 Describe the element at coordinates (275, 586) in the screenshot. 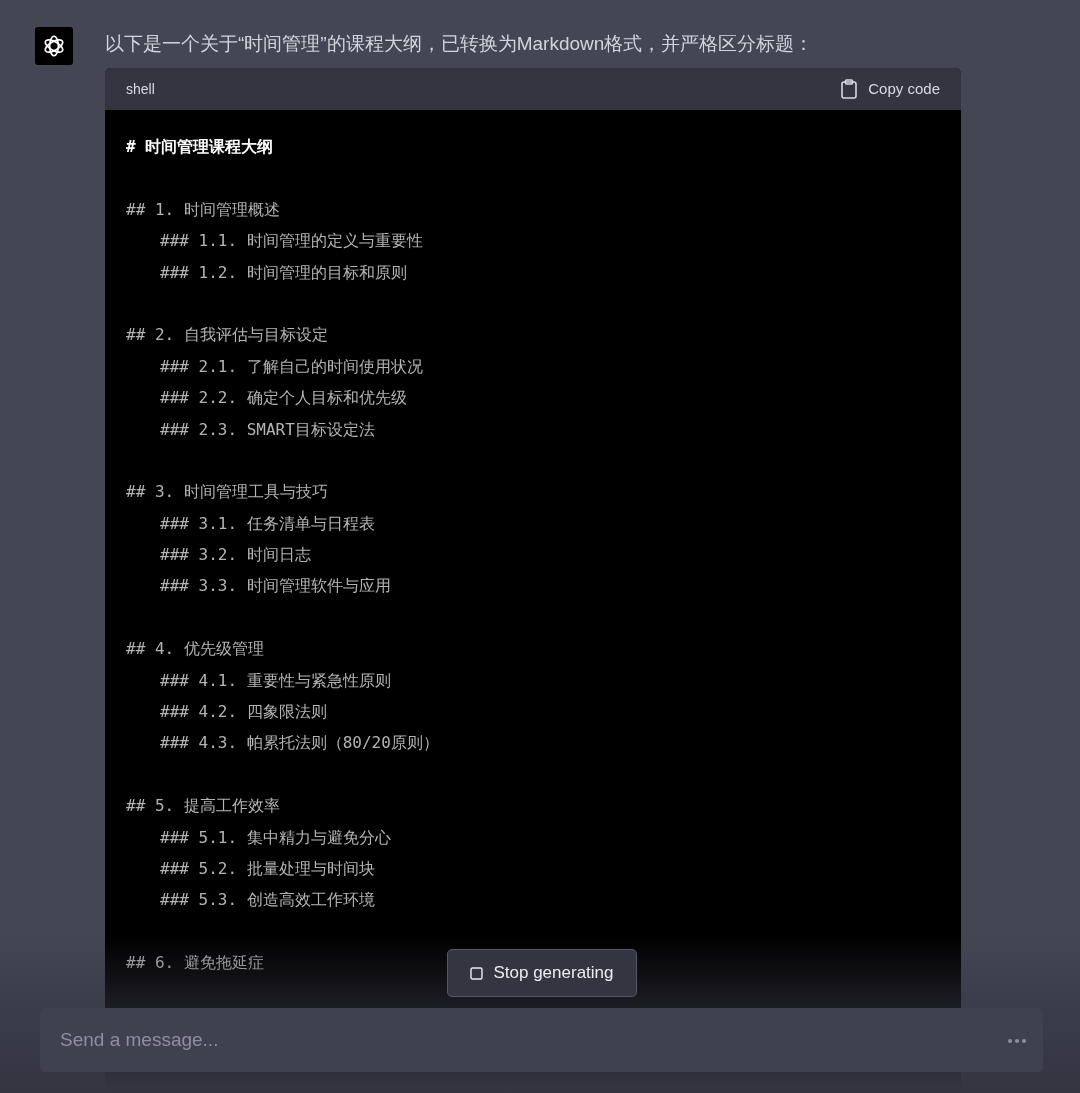

I see `code-subheading-line: ### 3.3. 时间管理软件与应用` at that location.